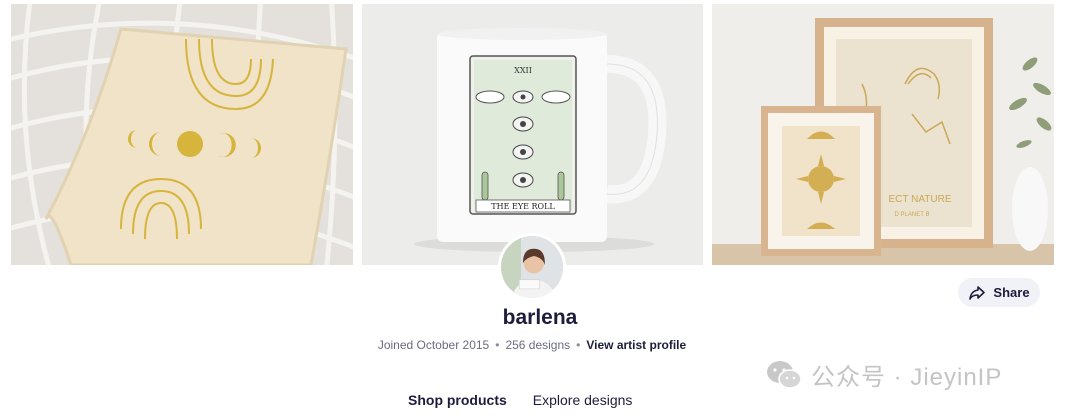  Describe the element at coordinates (977, 292) in the screenshot. I see `share-arrow-icon` at that location.